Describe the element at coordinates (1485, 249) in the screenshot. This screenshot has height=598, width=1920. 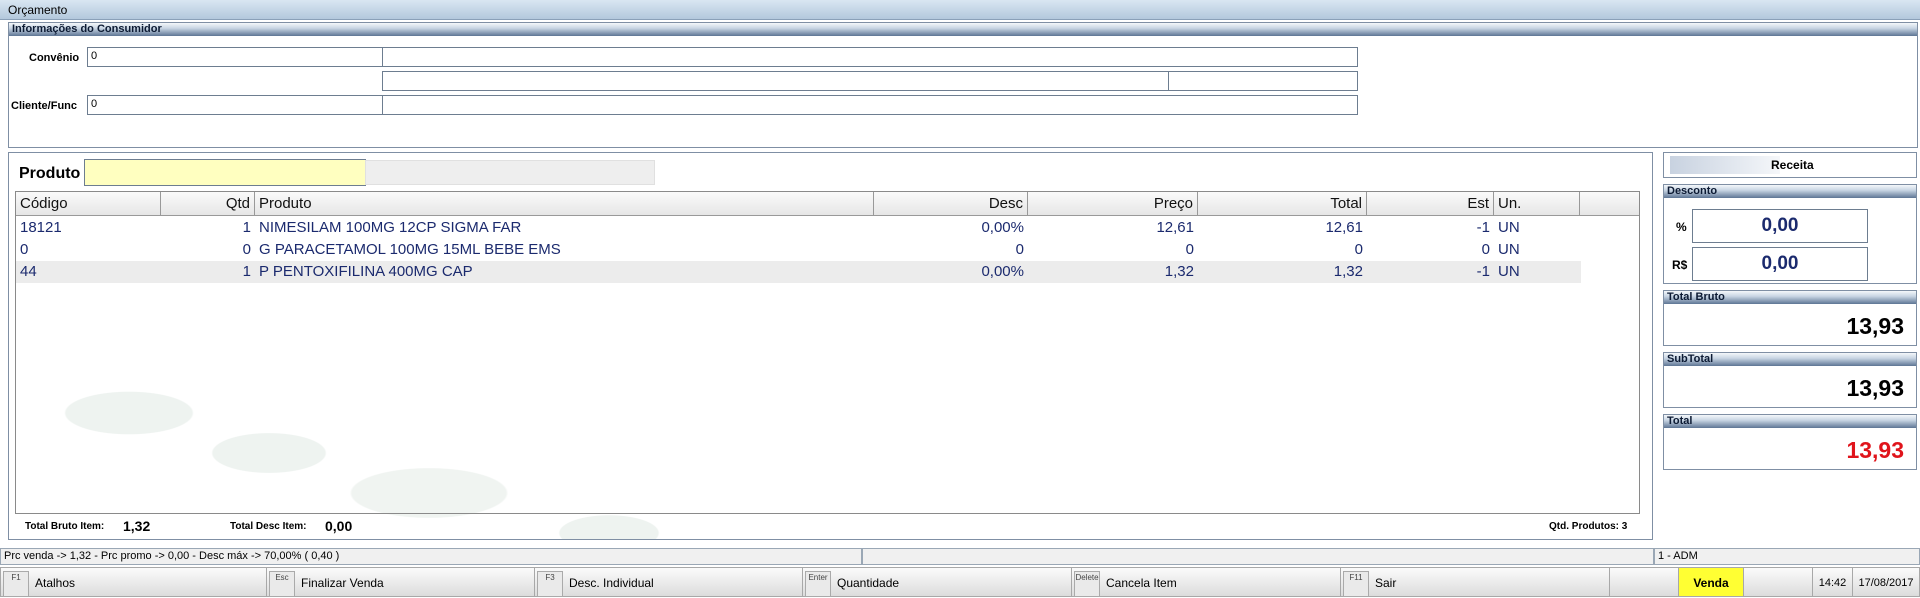
I see `cell-est: 0` at that location.